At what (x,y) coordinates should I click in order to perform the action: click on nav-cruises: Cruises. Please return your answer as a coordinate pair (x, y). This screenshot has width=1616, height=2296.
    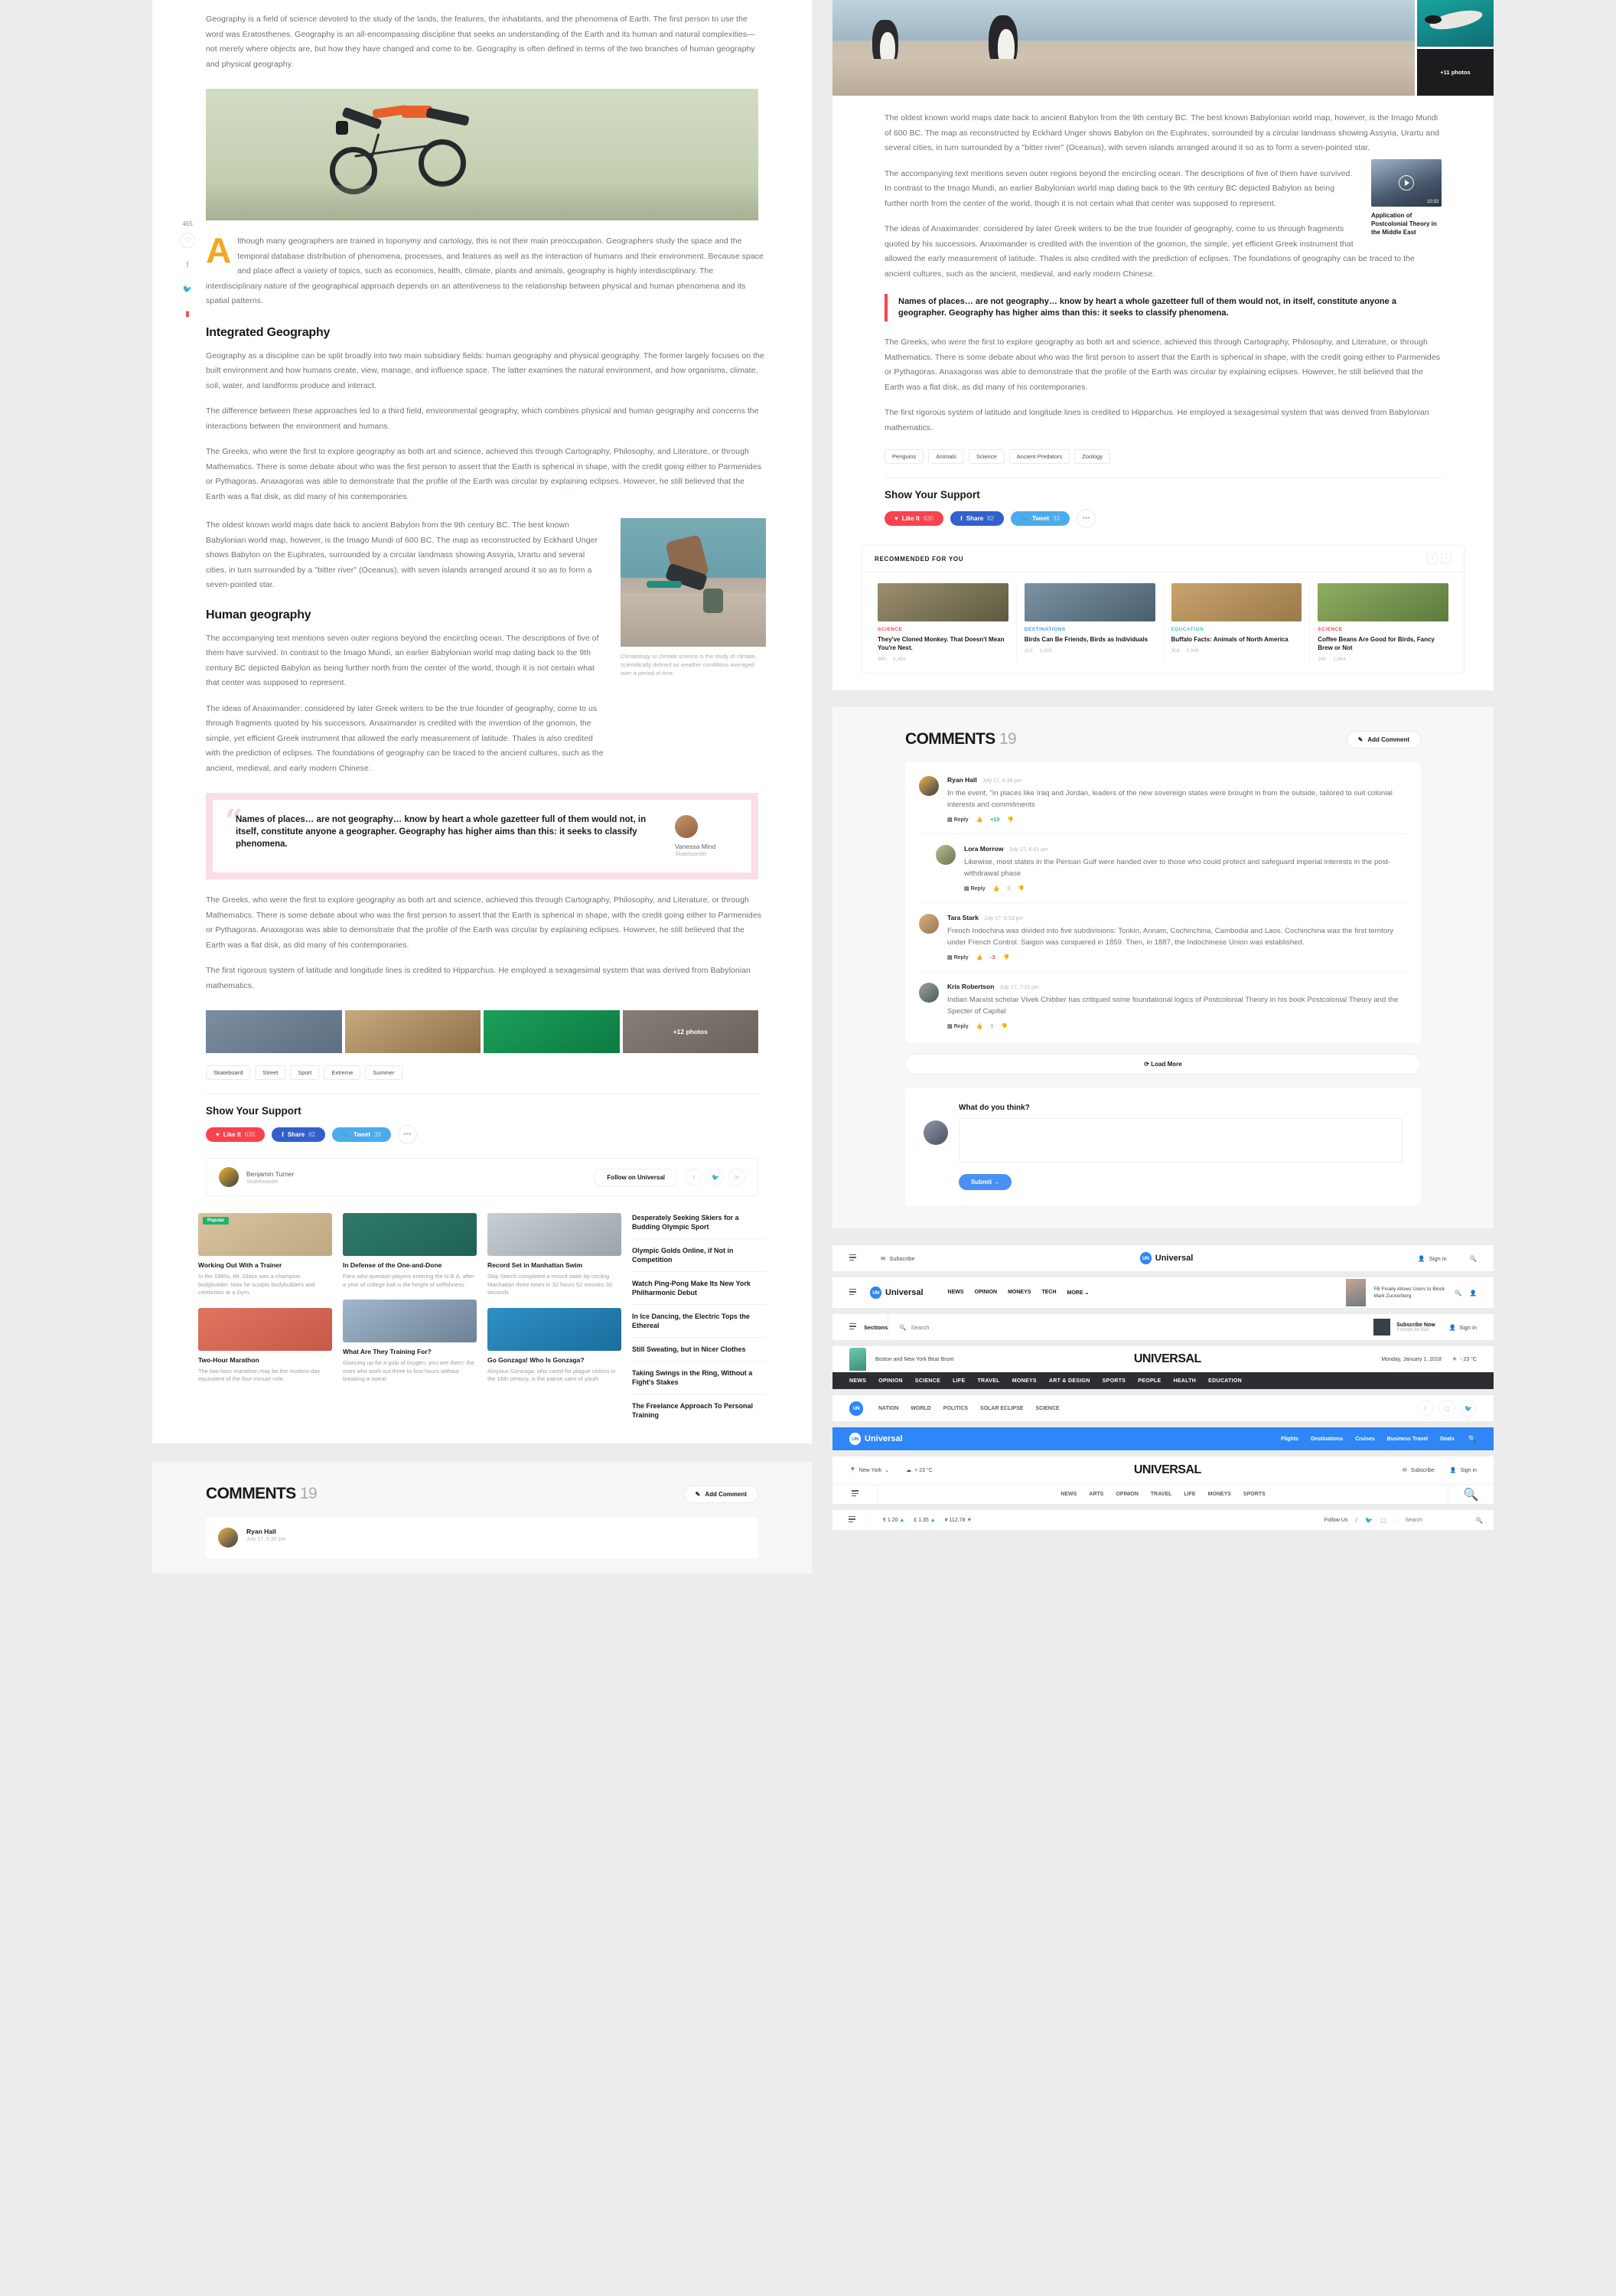
    Looking at the image, I should click on (1365, 1439).